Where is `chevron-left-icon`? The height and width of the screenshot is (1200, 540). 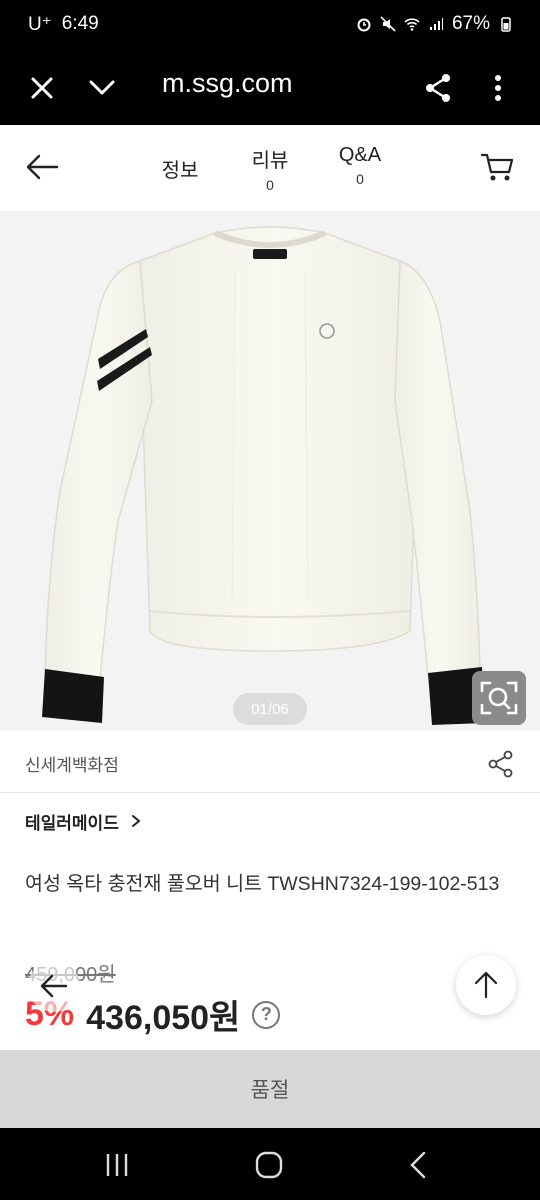 chevron-left-icon is located at coordinates (418, 1165).